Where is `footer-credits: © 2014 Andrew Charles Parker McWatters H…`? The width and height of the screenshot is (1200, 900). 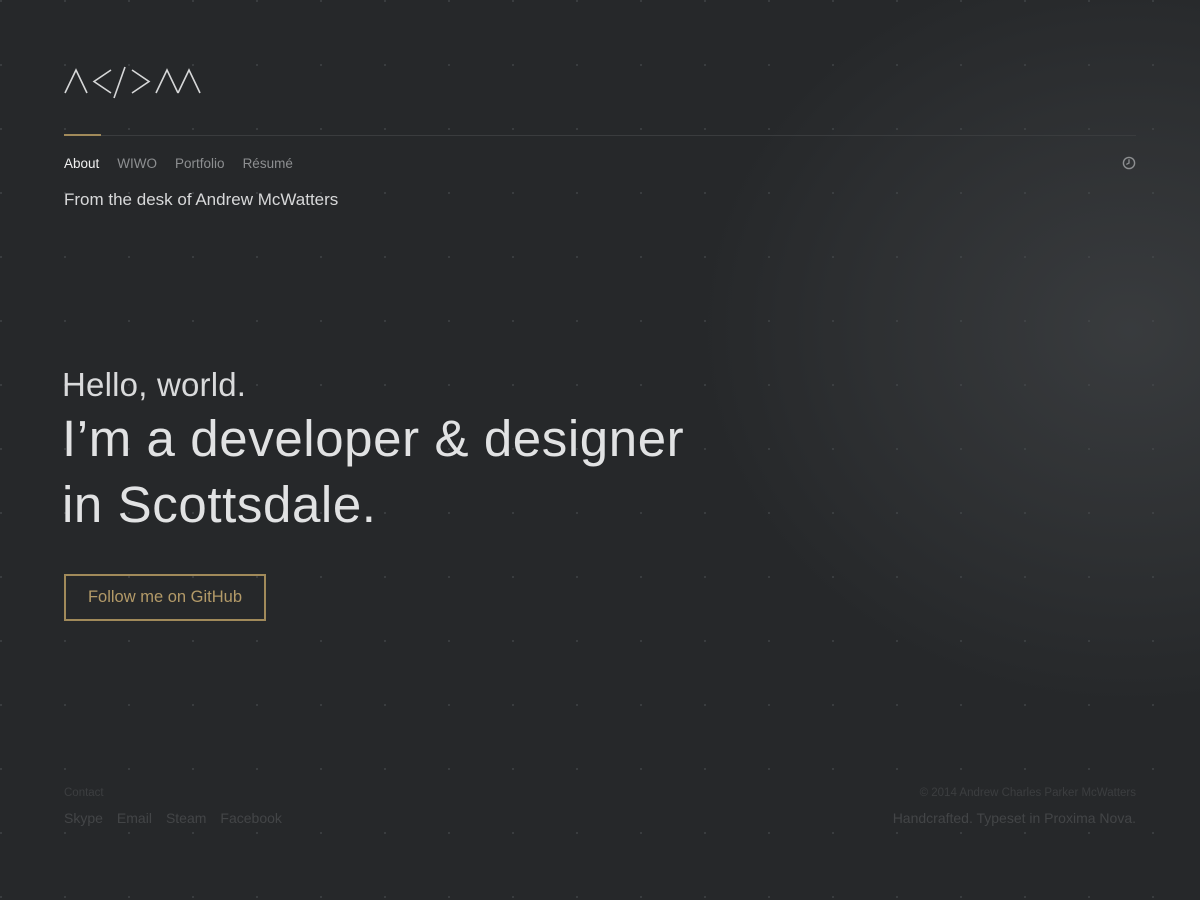
footer-credits: © 2014 Andrew Charles Parker McWatters H… is located at coordinates (1014, 806).